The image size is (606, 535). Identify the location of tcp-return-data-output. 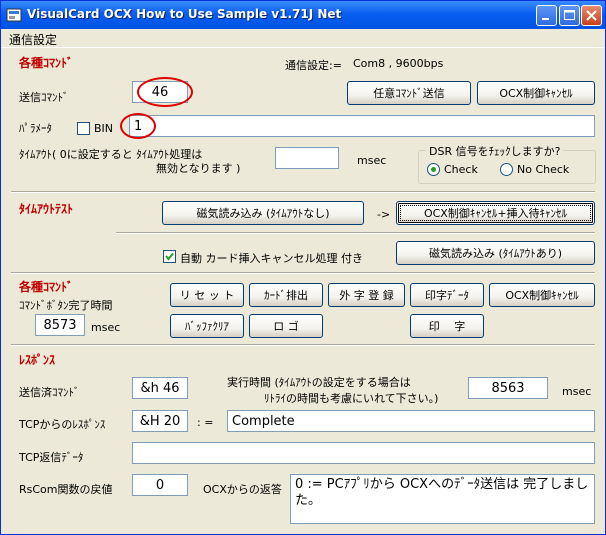
(363, 453).